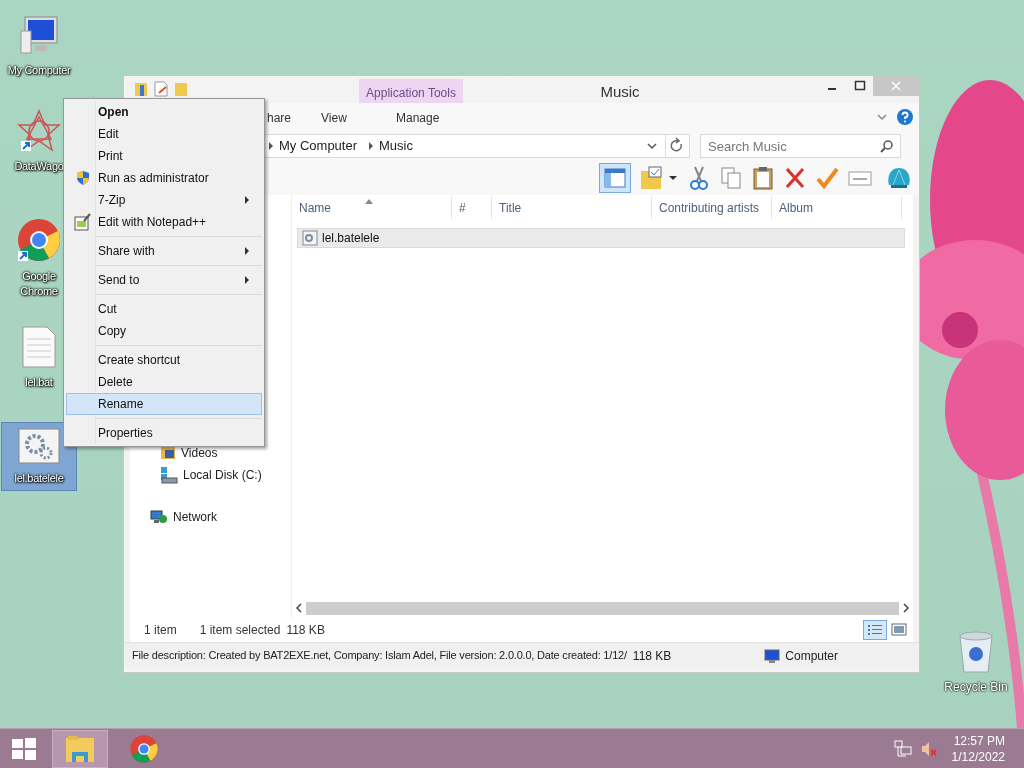 This screenshot has height=768, width=1024. What do you see at coordinates (169, 475) in the screenshot?
I see `drive-icon` at bounding box center [169, 475].